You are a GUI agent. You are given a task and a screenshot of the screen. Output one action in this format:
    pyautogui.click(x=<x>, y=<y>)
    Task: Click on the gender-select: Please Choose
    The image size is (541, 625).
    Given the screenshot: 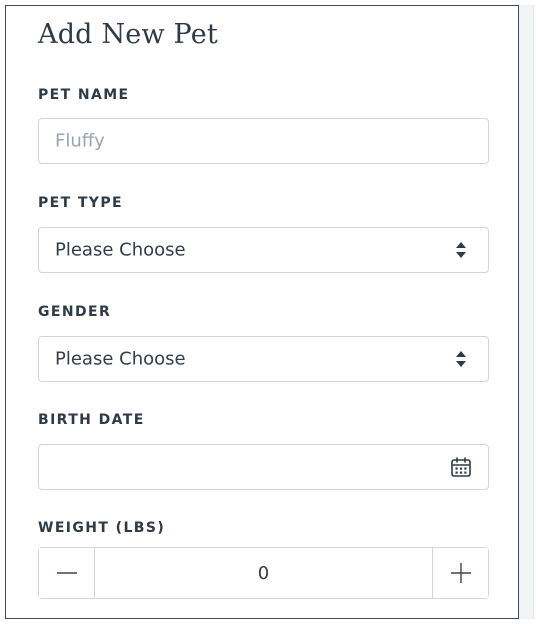 What is the action you would take?
    pyautogui.click(x=263, y=359)
    